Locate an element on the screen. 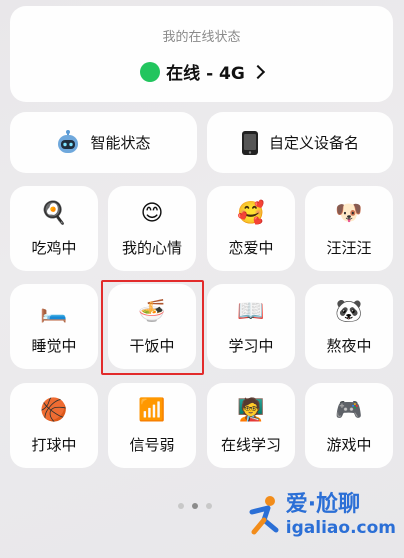 Image resolution: width=404 pixels, height=558 pixels. basketball-icon: 🏀 is located at coordinates (54, 410).